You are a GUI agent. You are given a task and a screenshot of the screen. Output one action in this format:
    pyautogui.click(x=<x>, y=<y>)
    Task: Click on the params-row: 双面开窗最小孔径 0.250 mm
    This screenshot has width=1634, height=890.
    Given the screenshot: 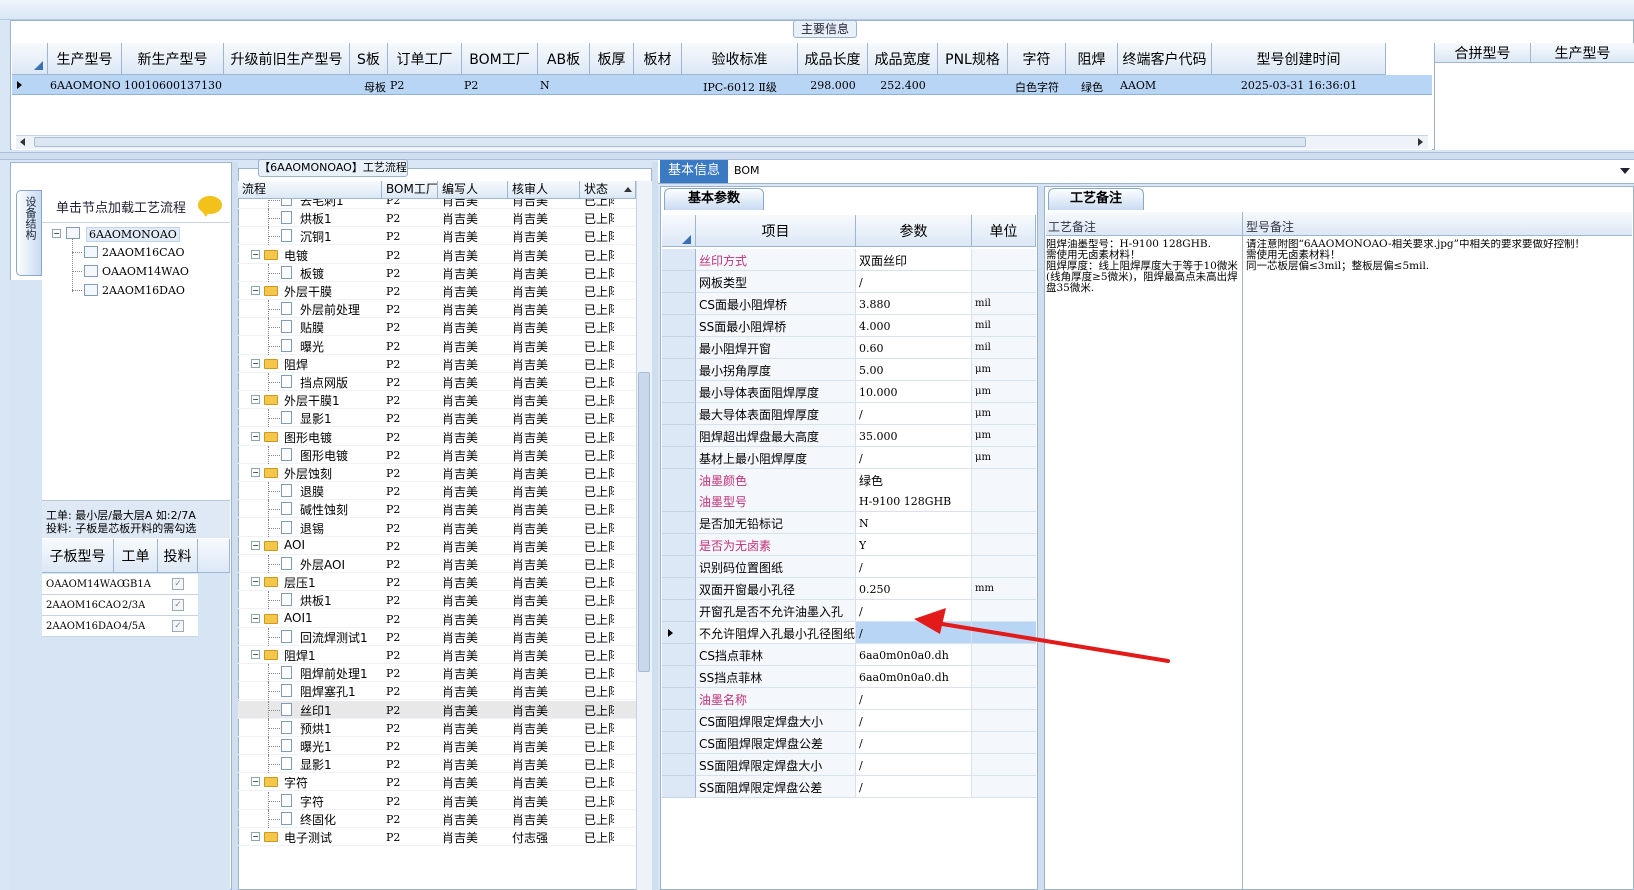 What is the action you would take?
    pyautogui.click(x=849, y=589)
    